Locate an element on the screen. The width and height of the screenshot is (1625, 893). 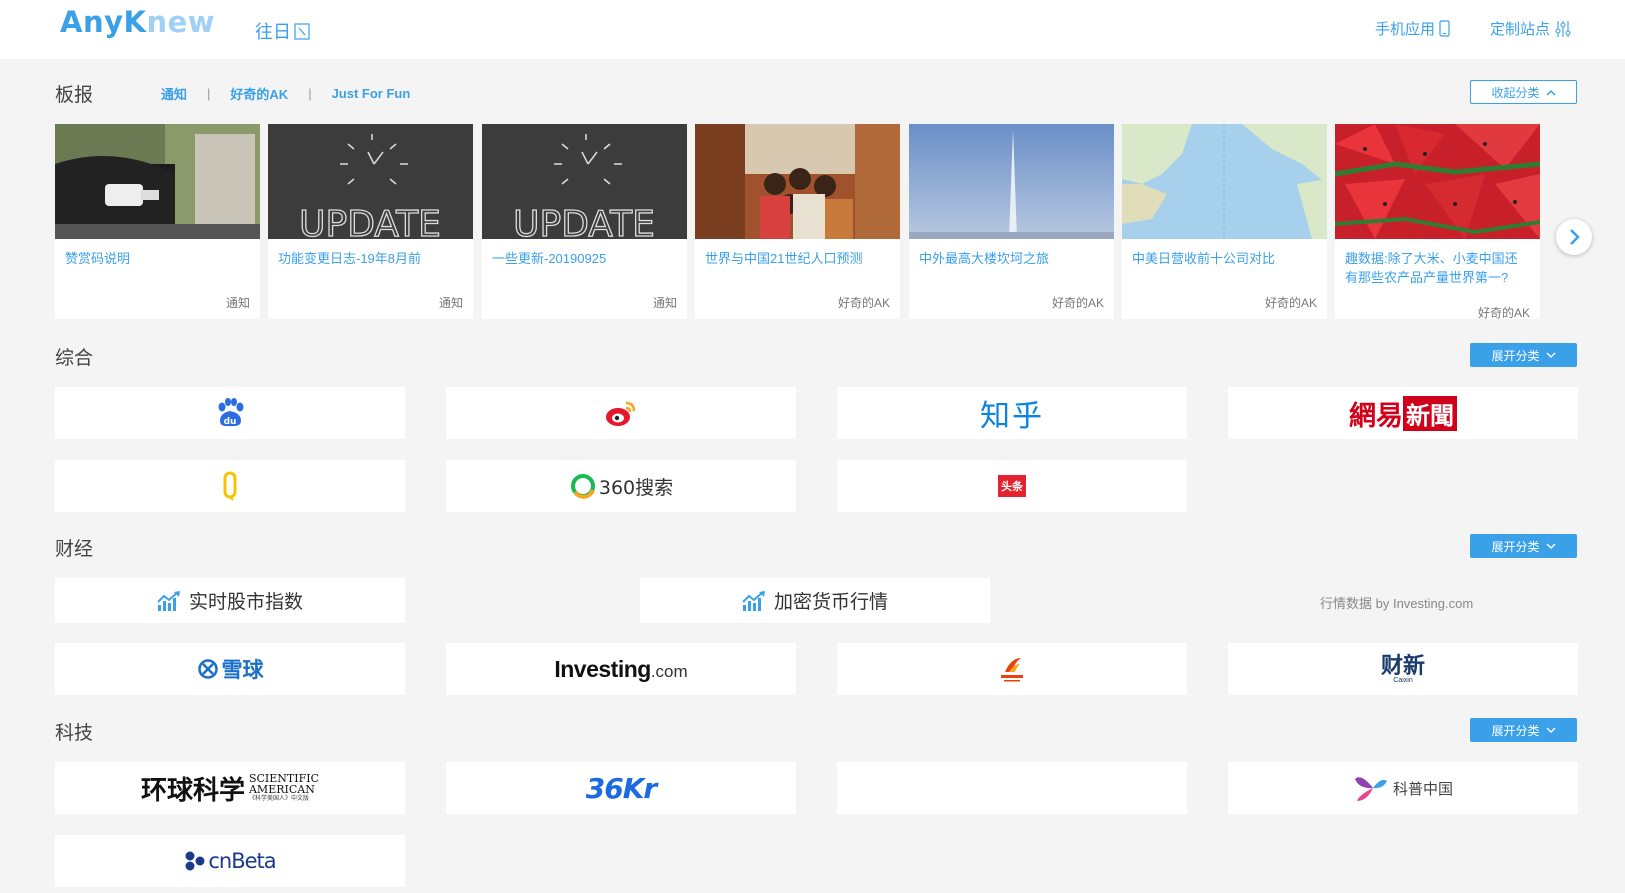
weibo-icon is located at coordinates (621, 413).